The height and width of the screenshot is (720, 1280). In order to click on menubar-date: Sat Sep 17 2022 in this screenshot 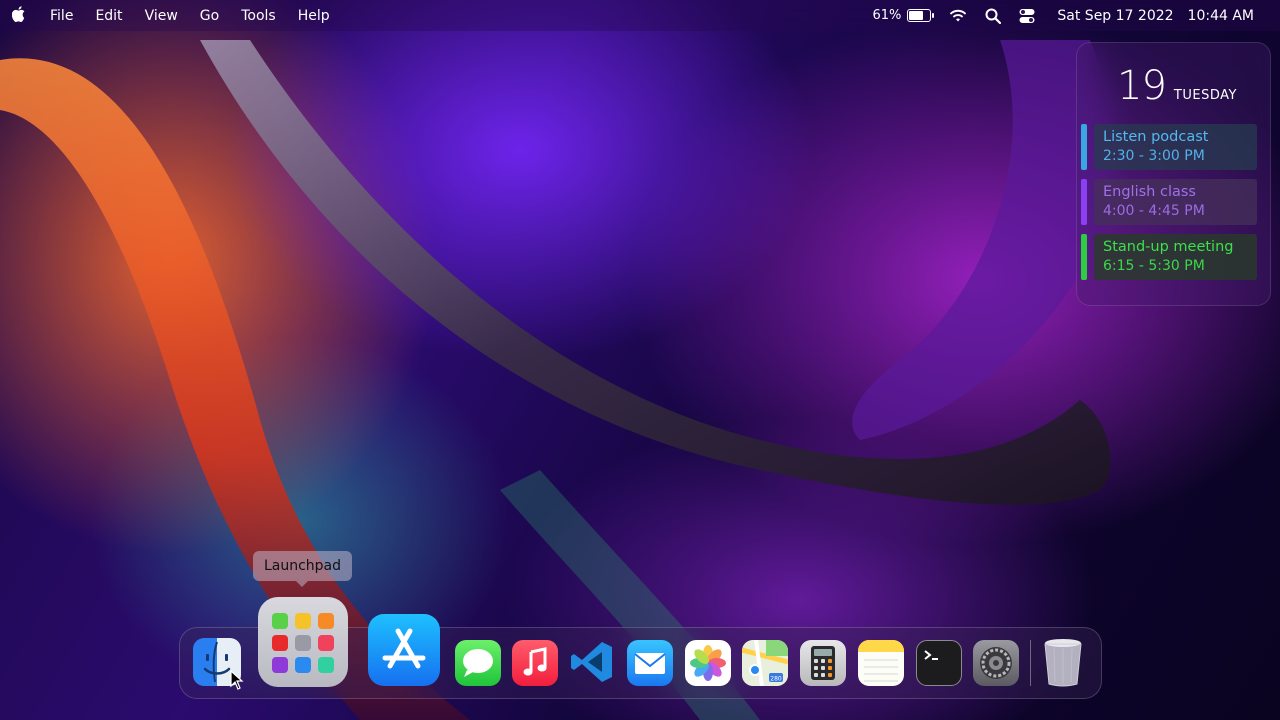, I will do `click(1115, 16)`.